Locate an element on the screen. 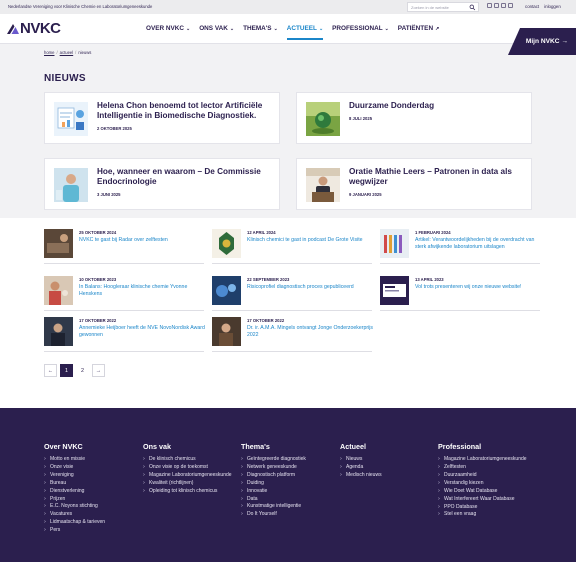  footer-link: Verstandig kiezen is located at coordinates (486, 484).